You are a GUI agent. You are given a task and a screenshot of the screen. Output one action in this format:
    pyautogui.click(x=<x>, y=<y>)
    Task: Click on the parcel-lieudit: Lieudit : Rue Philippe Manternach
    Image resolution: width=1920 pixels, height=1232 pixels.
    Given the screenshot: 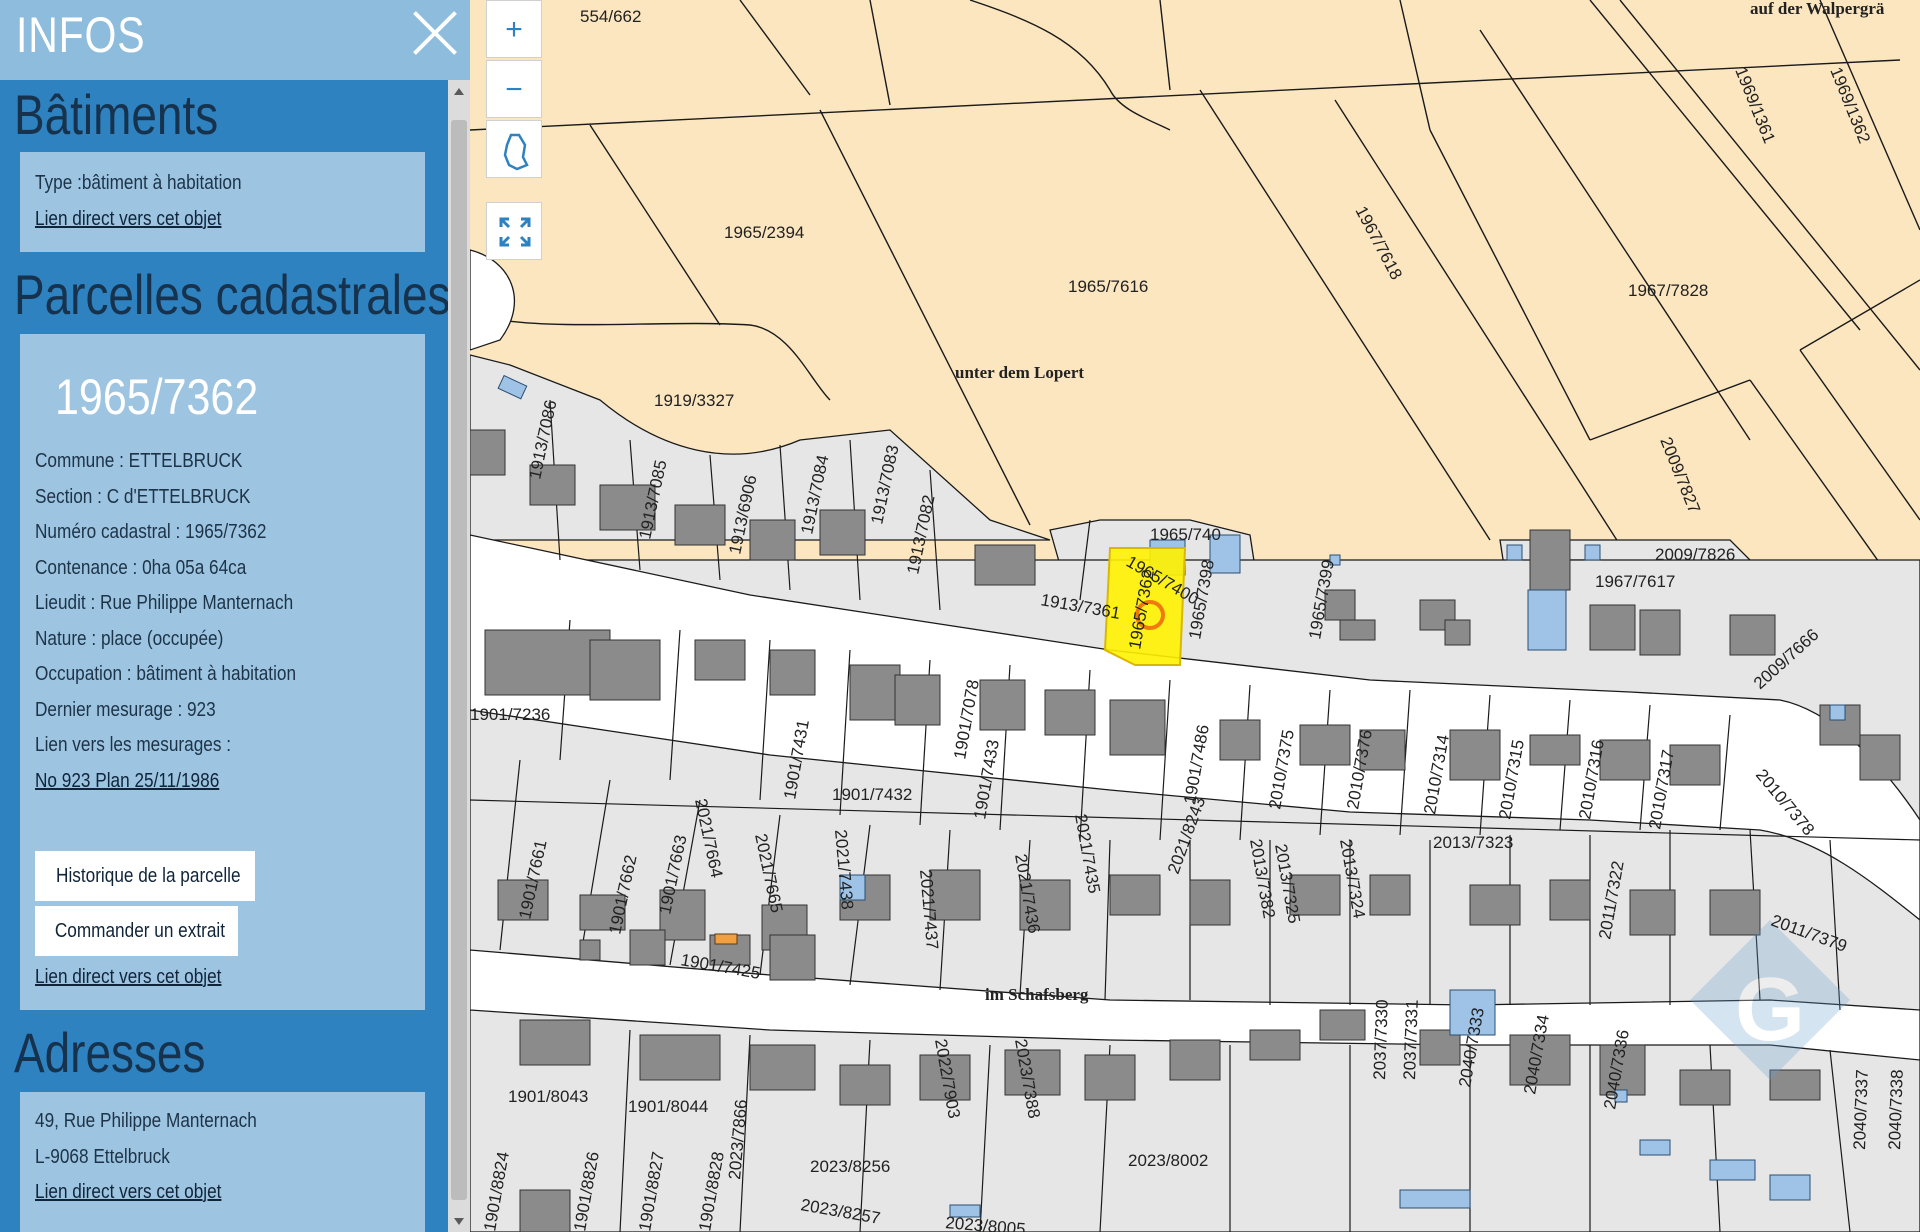 What is the action you would take?
    pyautogui.click(x=164, y=603)
    